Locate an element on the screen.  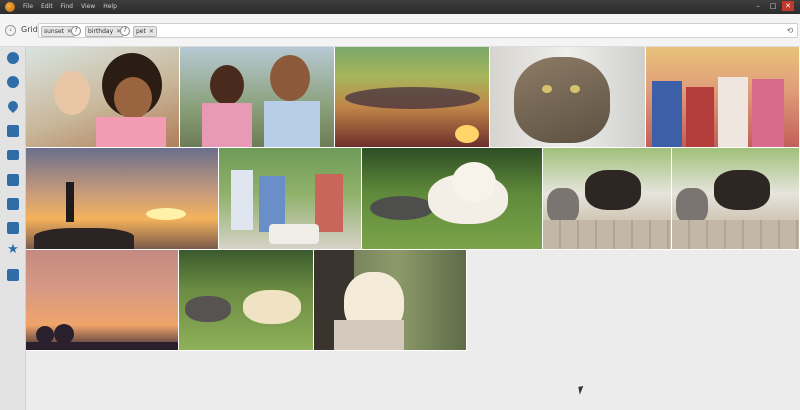
tag-chip-birthday: birthday ✕ is located at coordinates (105, 31).